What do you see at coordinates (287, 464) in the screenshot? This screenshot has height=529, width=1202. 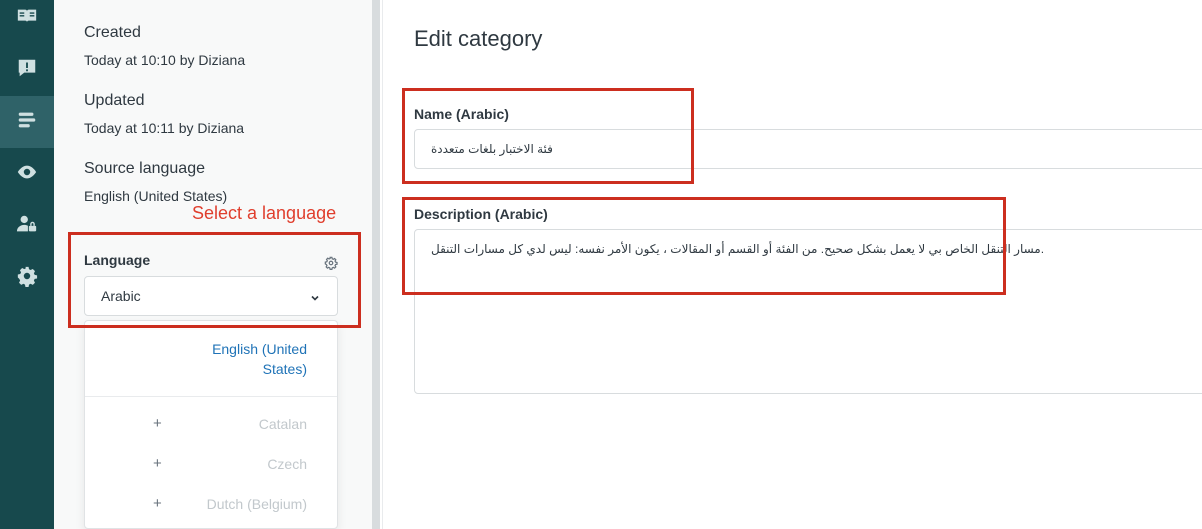 I see `option-label: Czech` at bounding box center [287, 464].